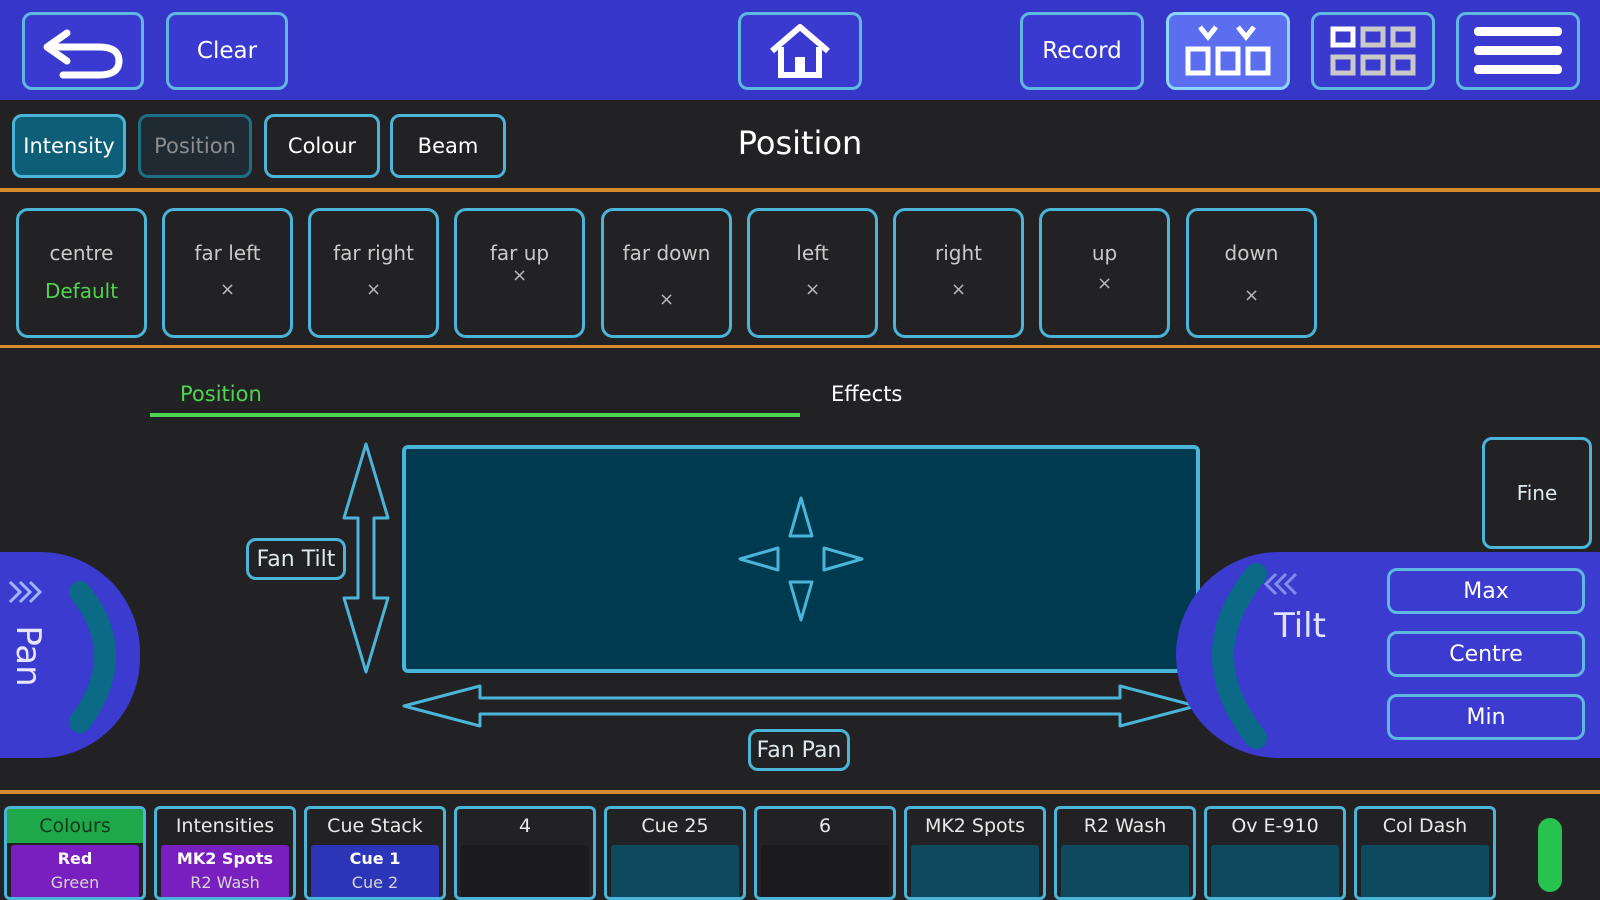  I want to click on palette-label: centre, so click(81, 253).